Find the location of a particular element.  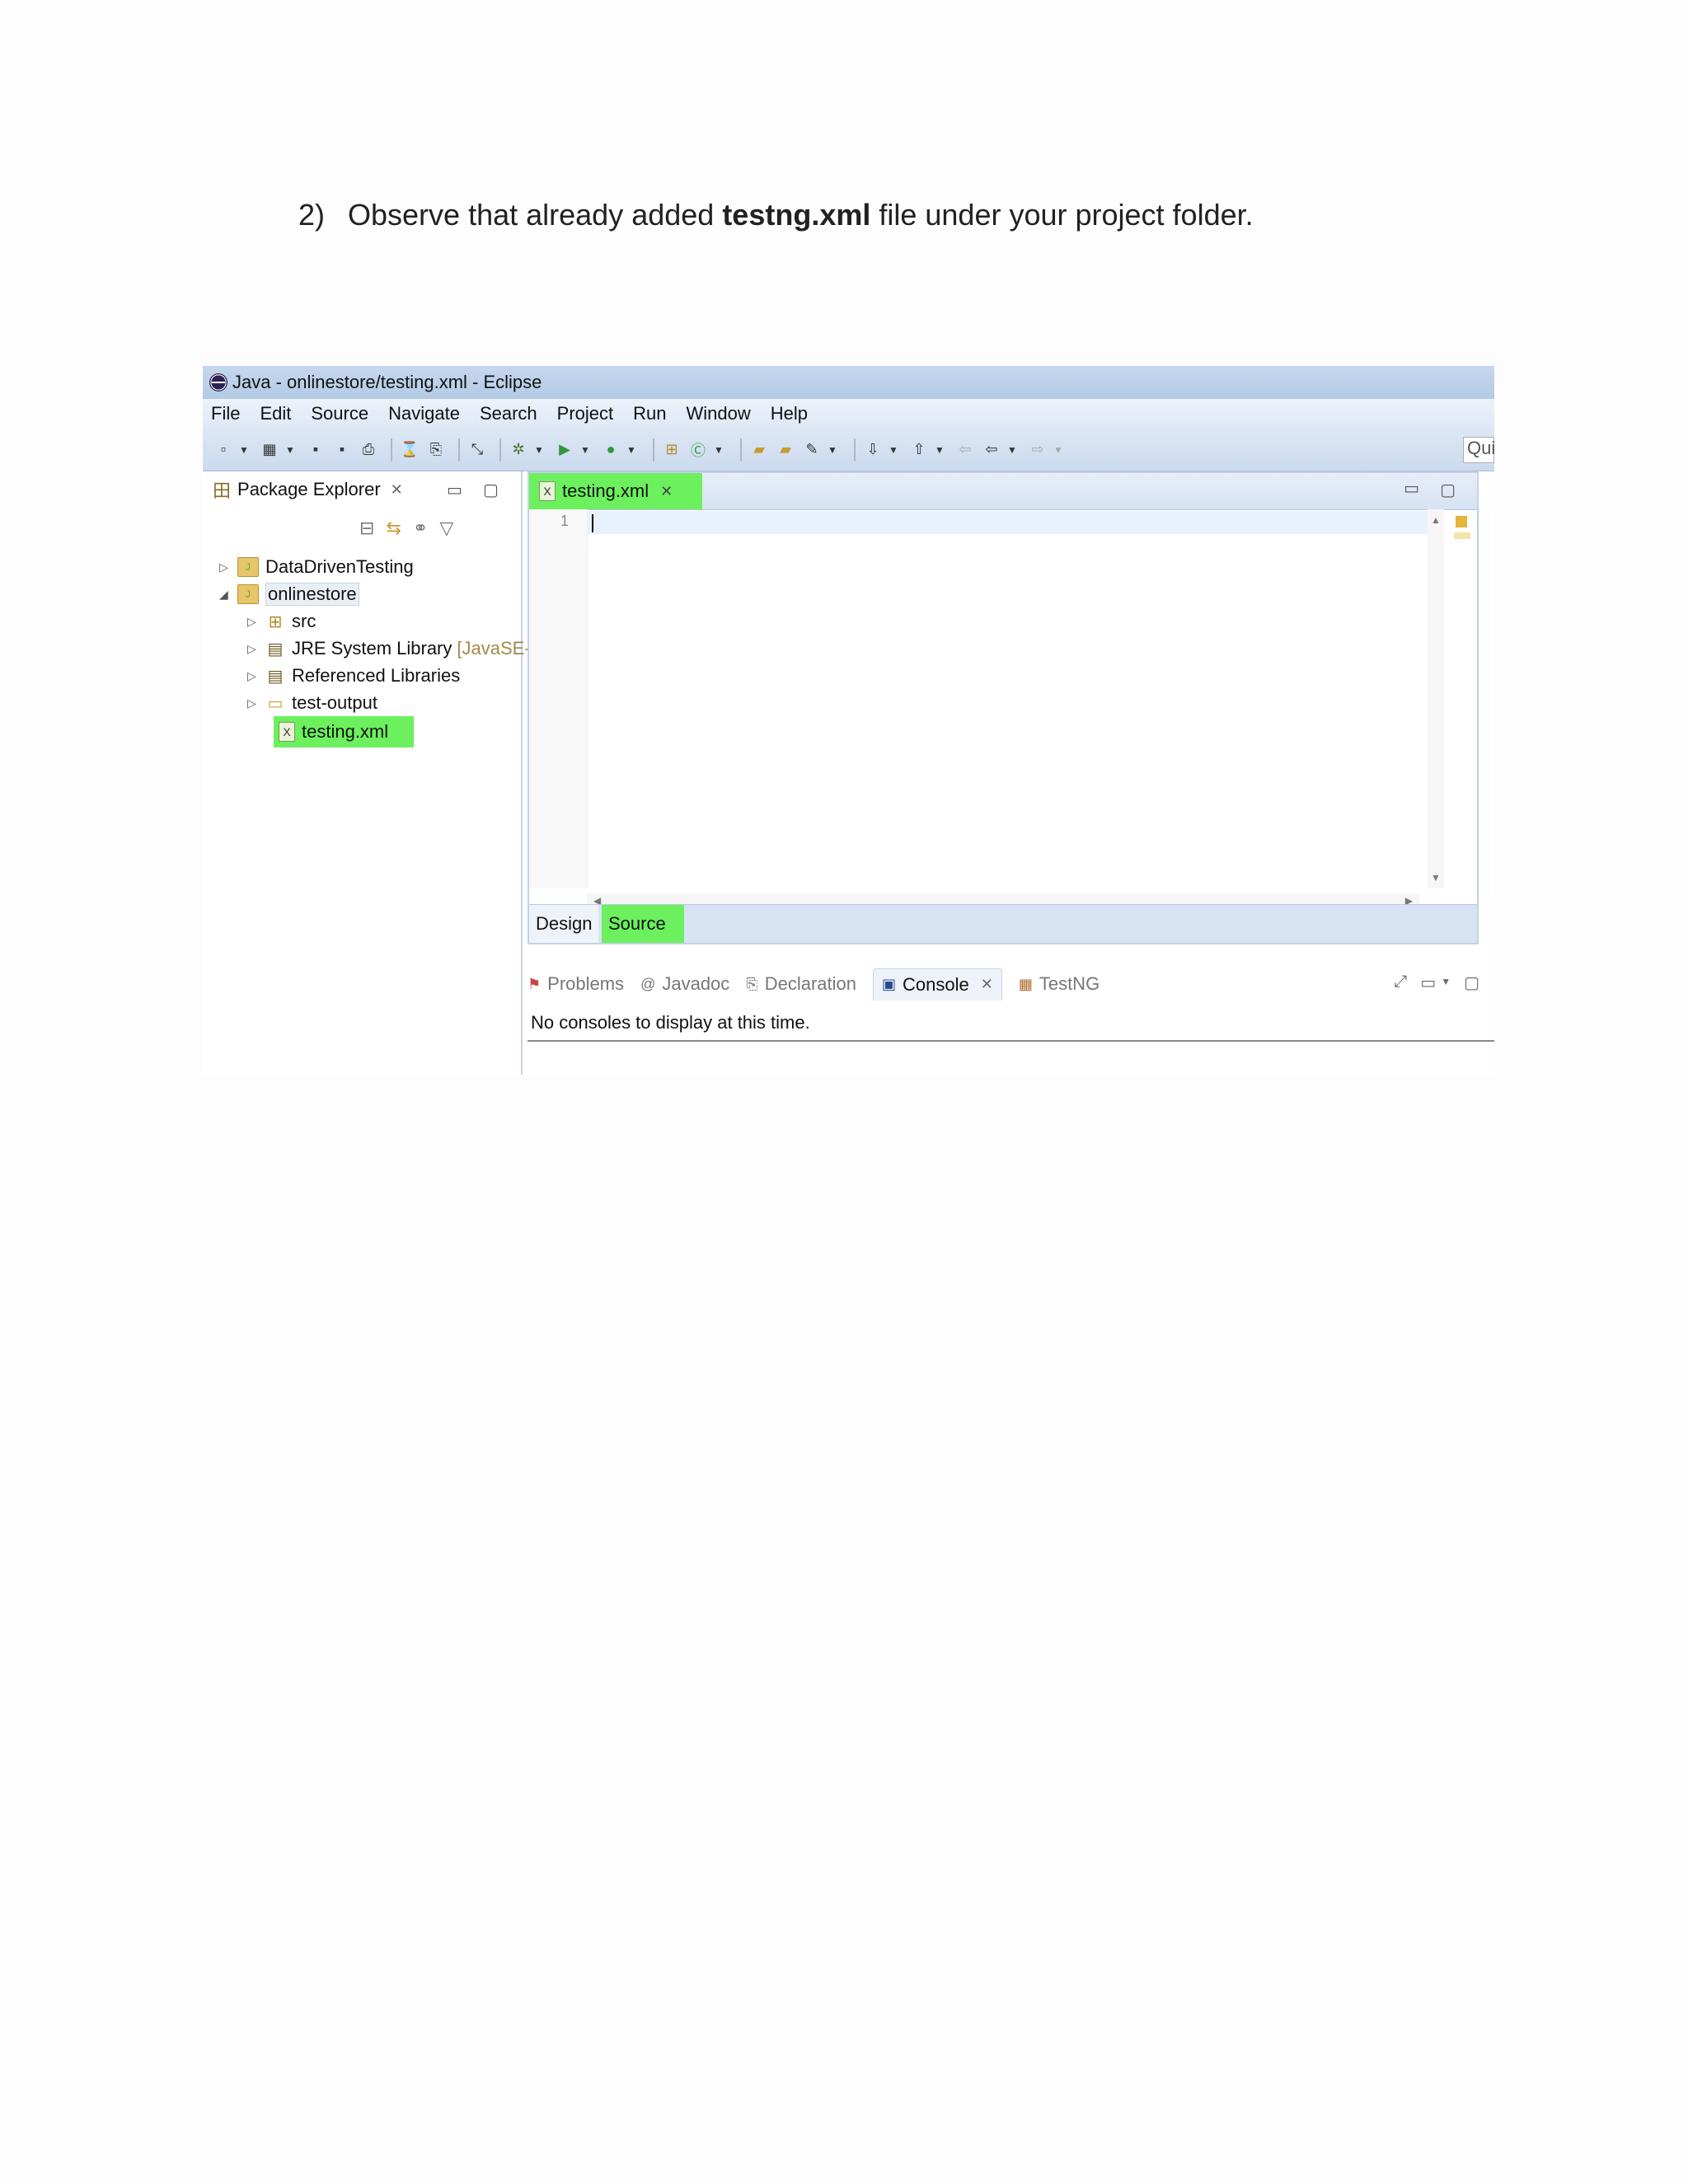

tab-problems: ⚑ Problems is located at coordinates (576, 984).